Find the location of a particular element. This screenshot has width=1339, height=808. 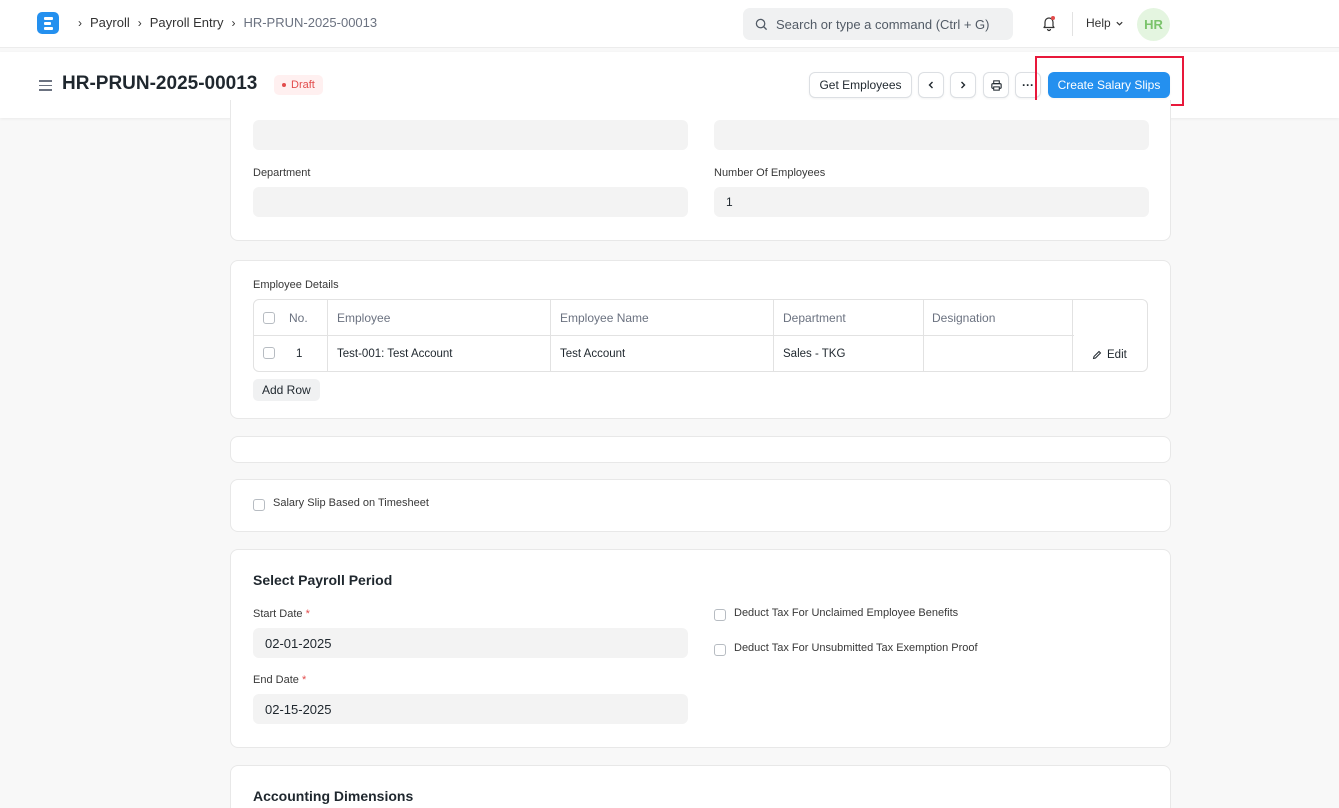

row-edit-button: Edit is located at coordinates (1109, 353).